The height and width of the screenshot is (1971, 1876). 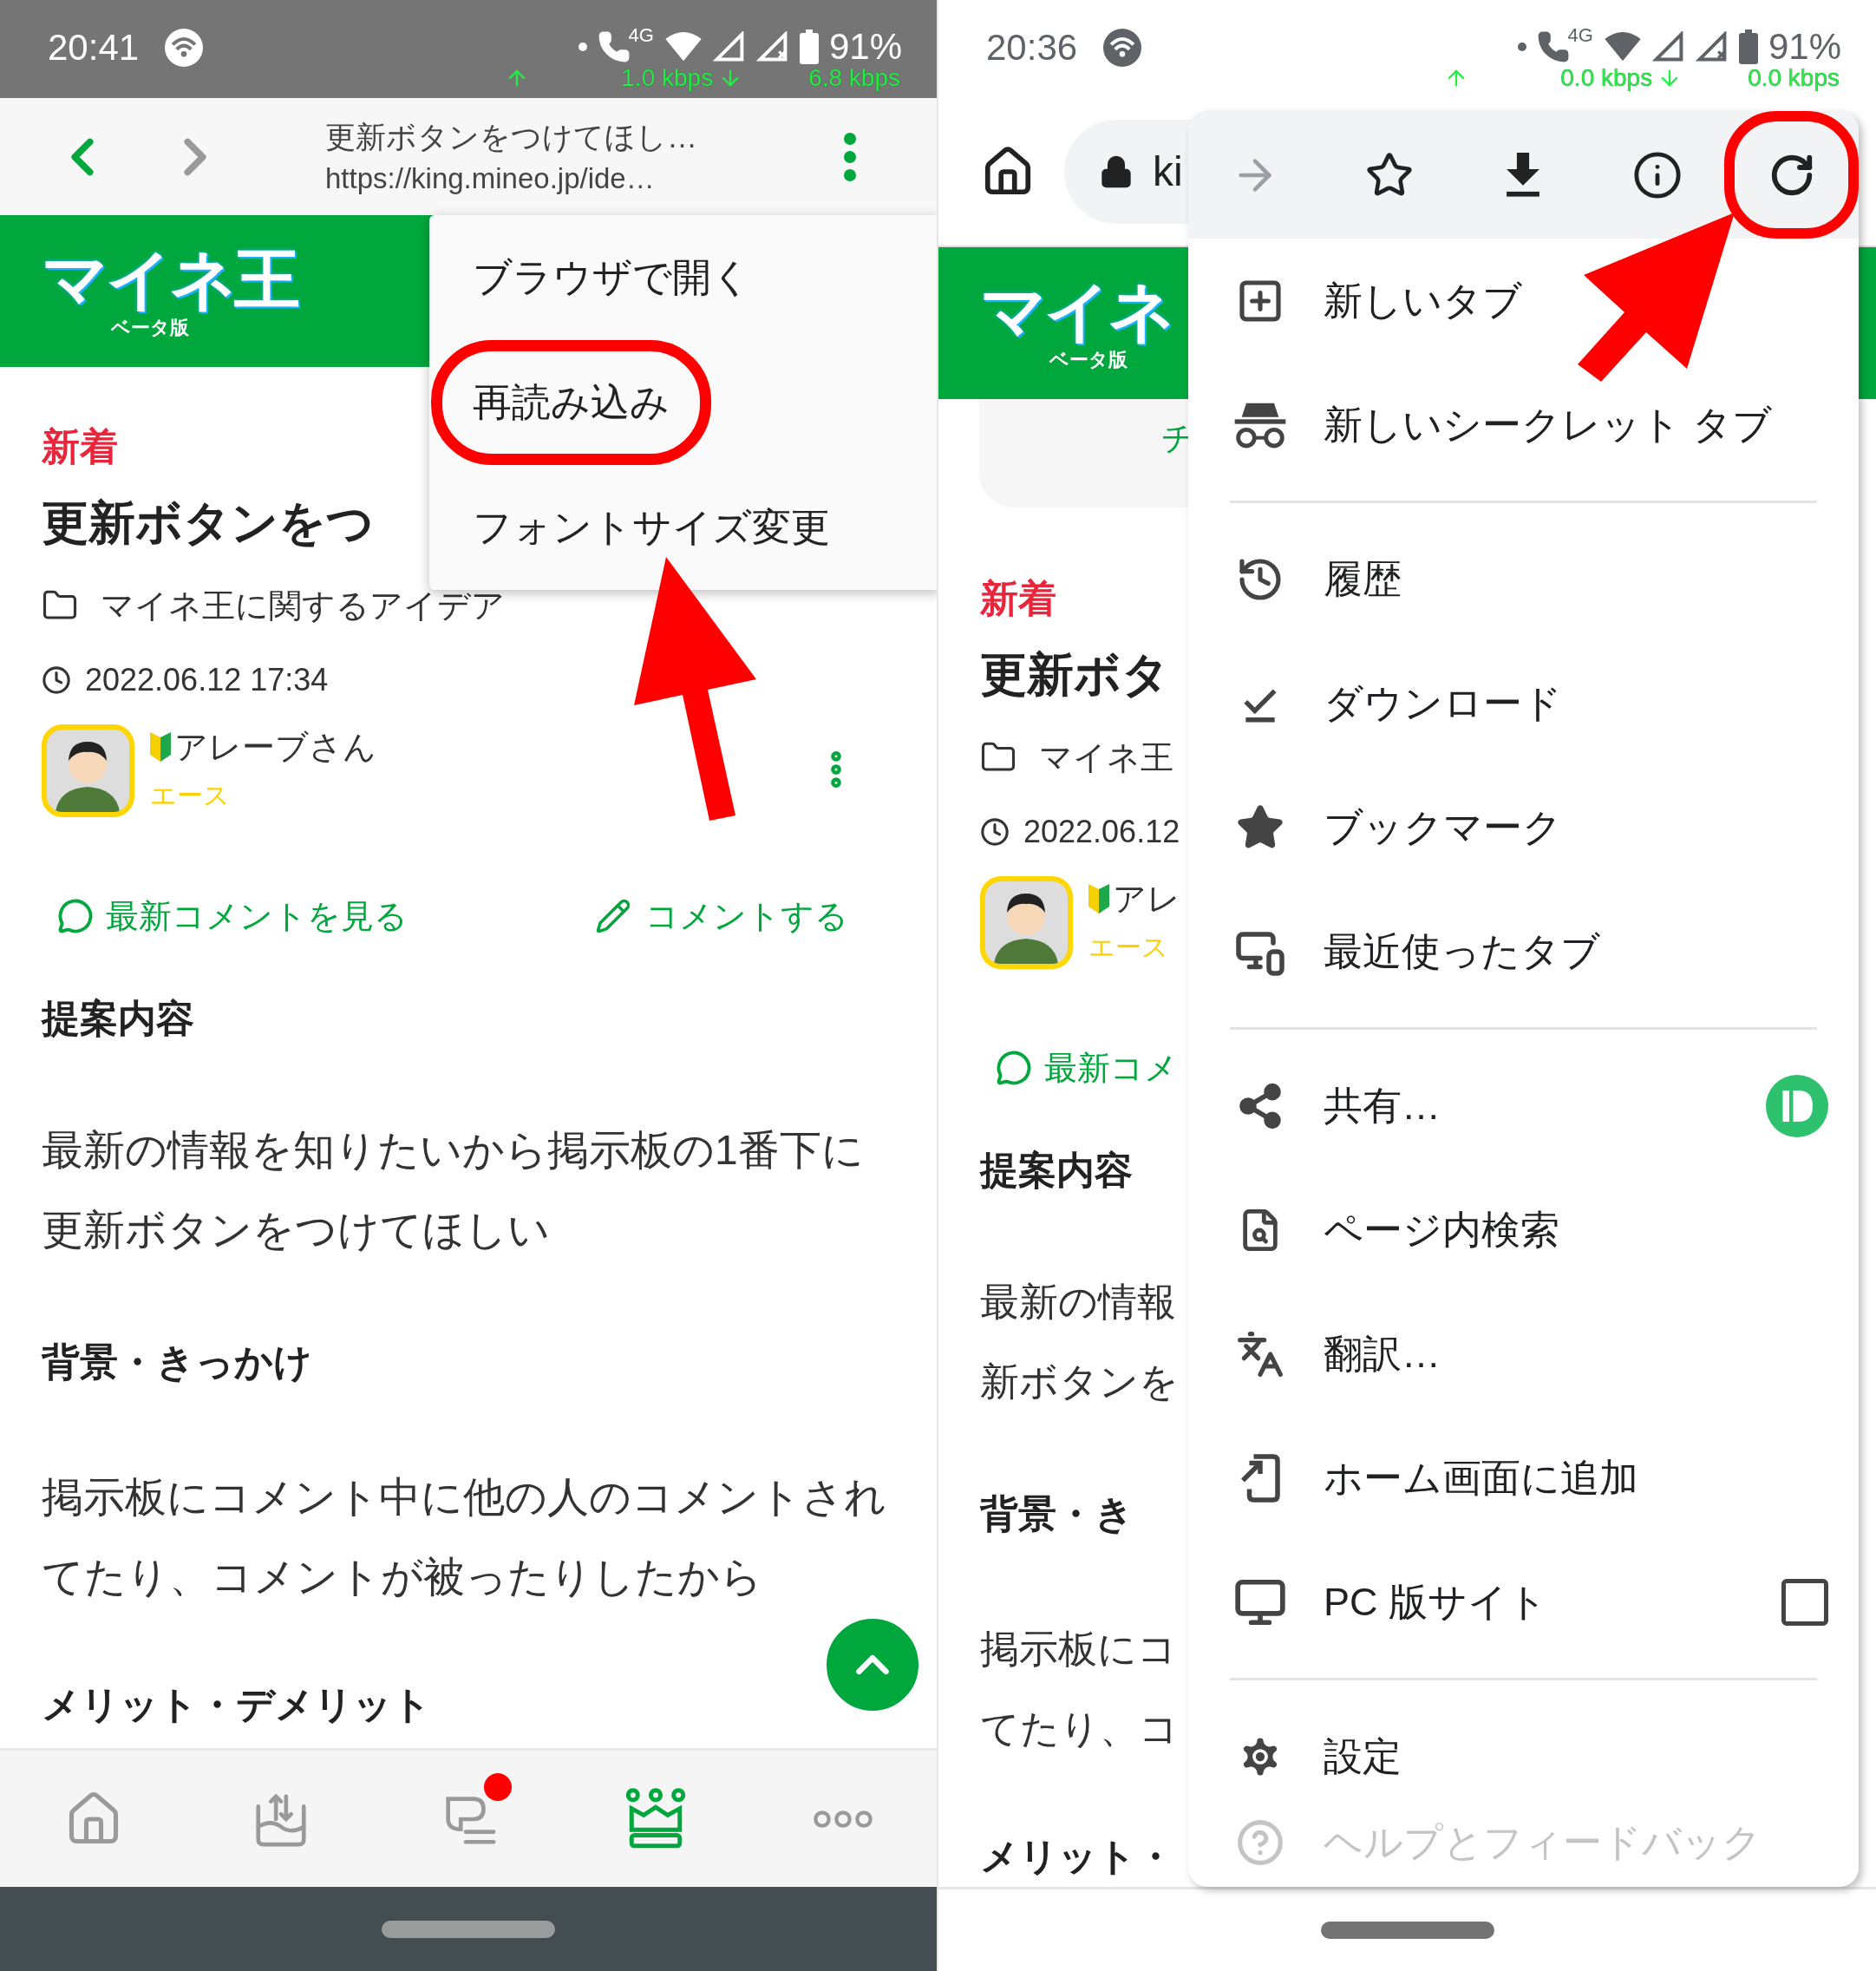 I want to click on menu-item-label: 新しいシークレット タブ, so click(x=1548, y=425).